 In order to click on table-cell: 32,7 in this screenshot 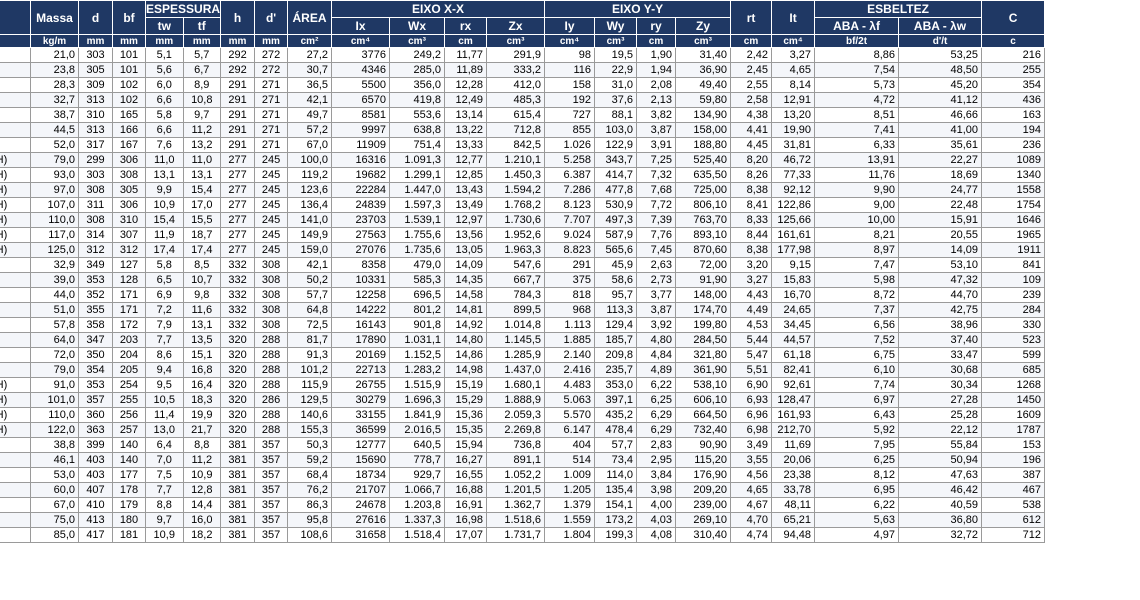, I will do `click(54, 100)`.